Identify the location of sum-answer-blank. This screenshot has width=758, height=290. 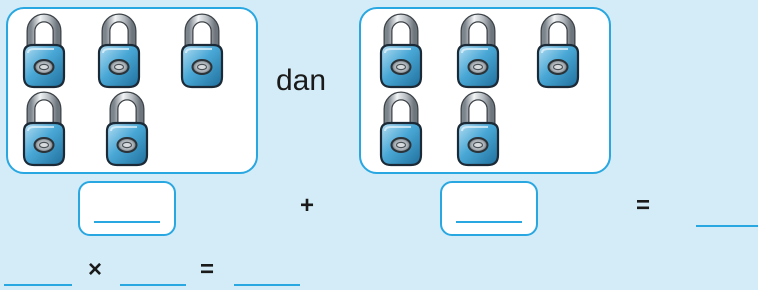
(727, 226).